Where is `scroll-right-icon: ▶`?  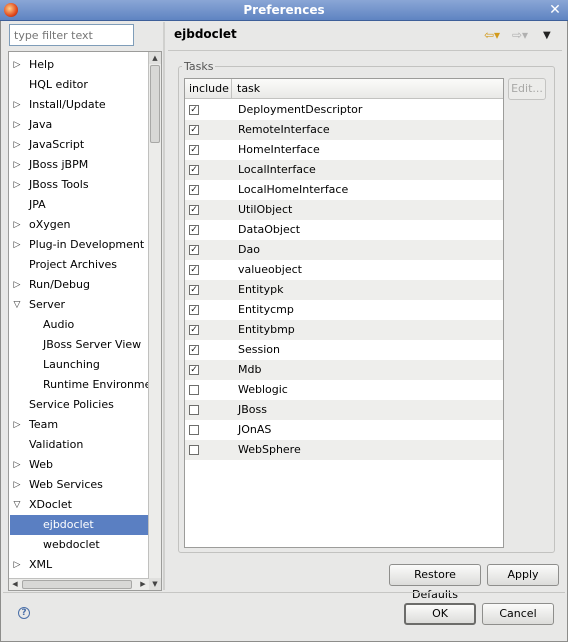
scroll-right-icon: ▶ is located at coordinates (143, 584).